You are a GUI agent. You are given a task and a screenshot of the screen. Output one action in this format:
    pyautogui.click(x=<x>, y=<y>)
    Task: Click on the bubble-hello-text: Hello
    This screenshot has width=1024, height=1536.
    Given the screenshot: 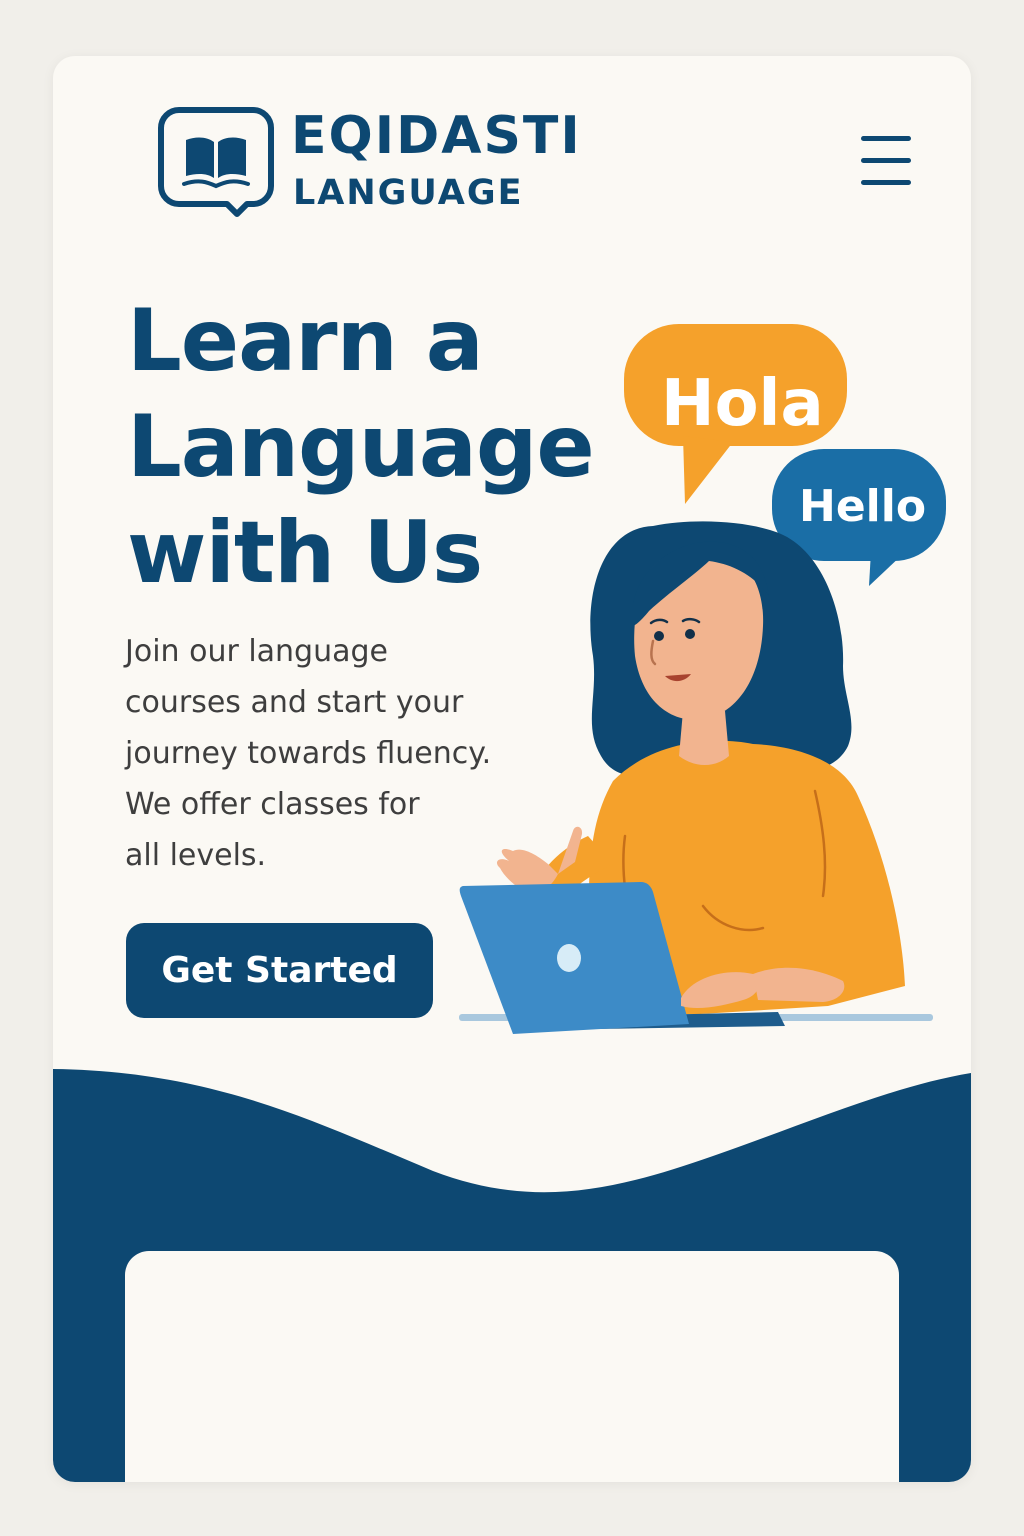 What is the action you would take?
    pyautogui.click(x=863, y=506)
    